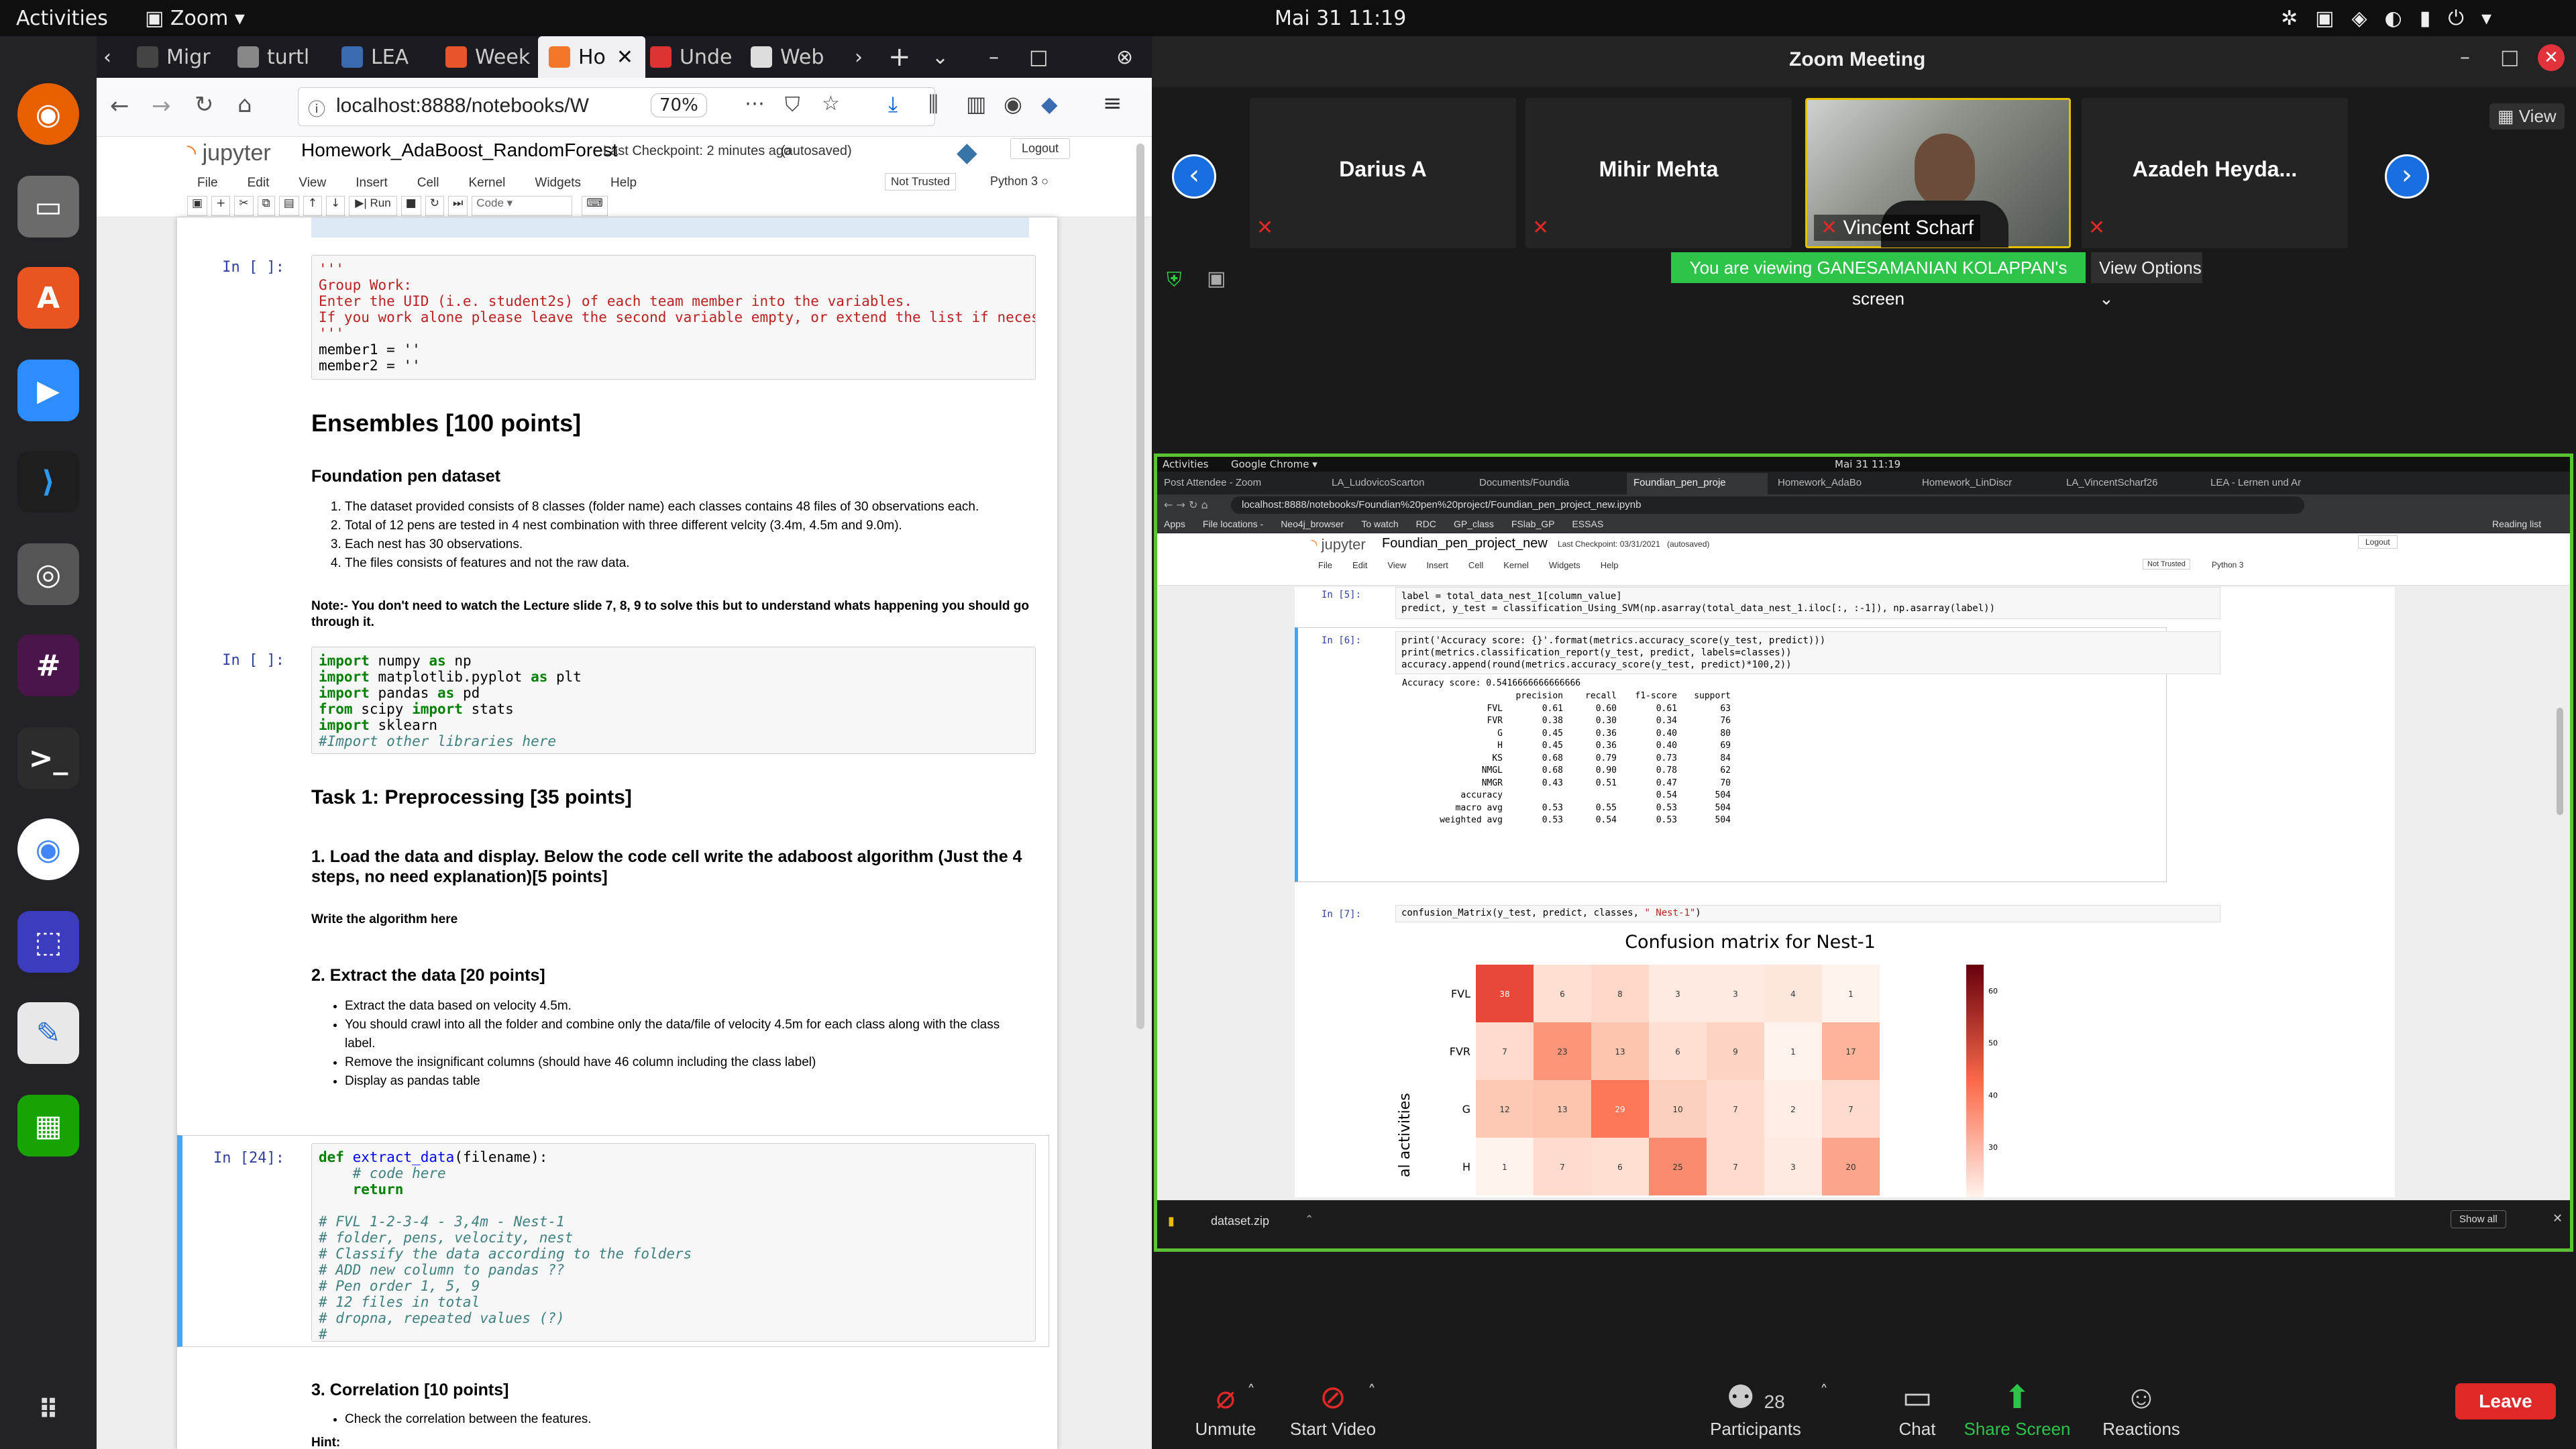  What do you see at coordinates (62, 18) in the screenshot?
I see `activities-button: Activities` at bounding box center [62, 18].